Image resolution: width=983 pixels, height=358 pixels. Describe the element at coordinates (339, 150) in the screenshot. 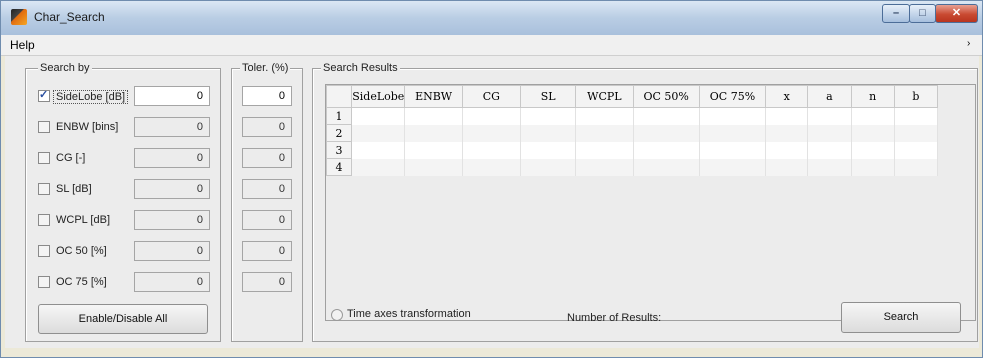

I see `row-header: 3` at that location.